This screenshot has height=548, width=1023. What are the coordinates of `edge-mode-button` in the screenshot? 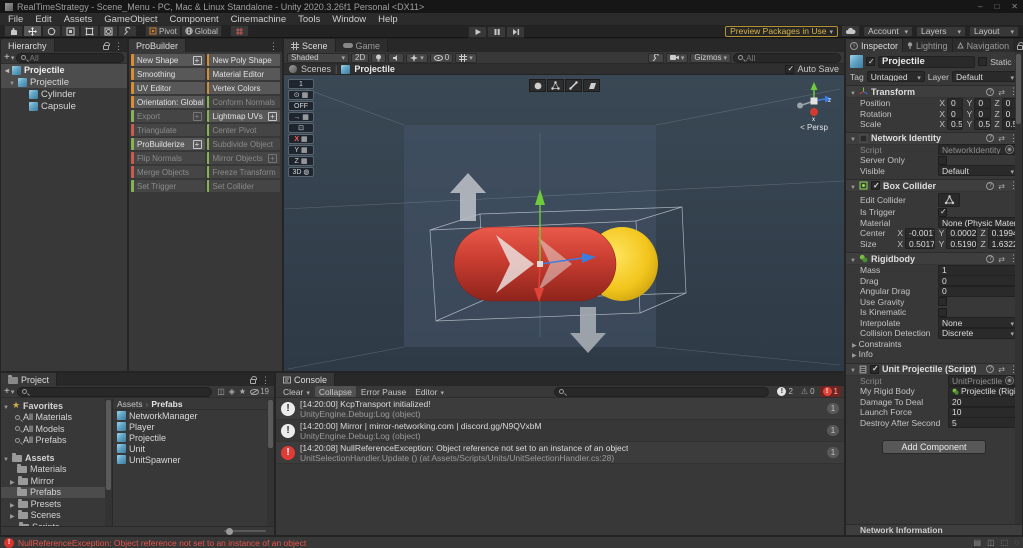 It's located at (573, 85).